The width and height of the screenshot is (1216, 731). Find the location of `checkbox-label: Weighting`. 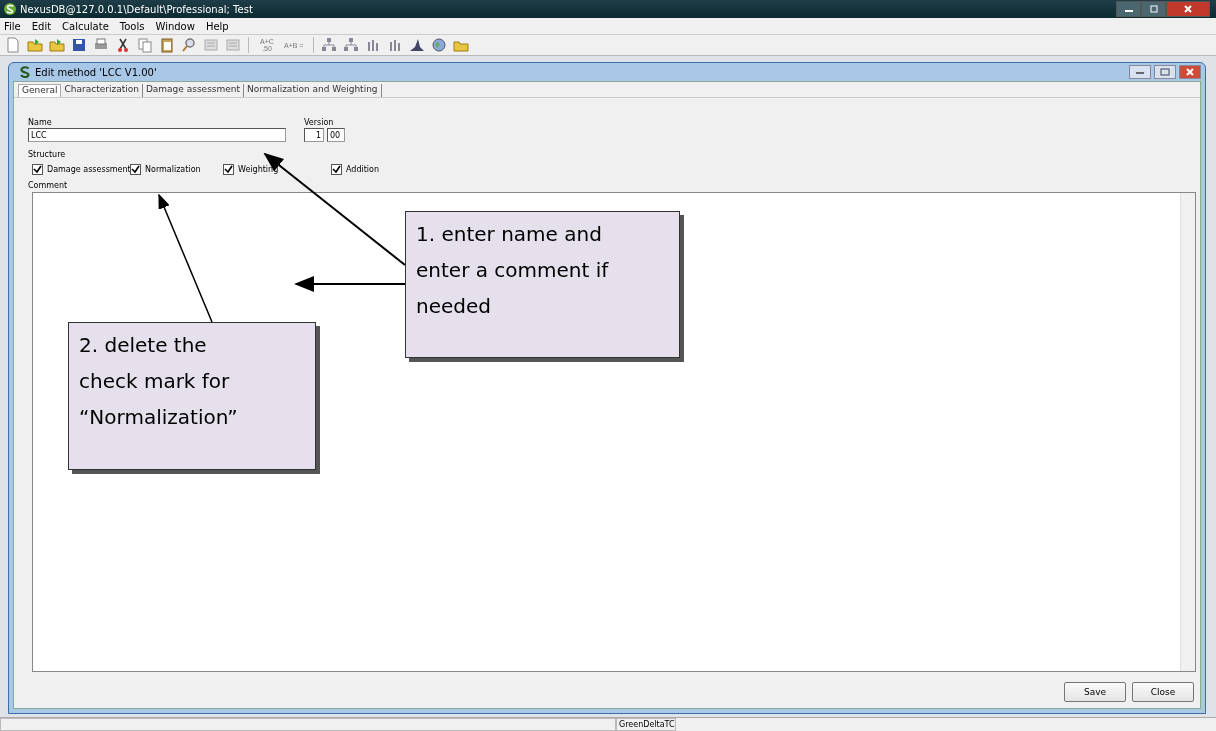

checkbox-label: Weighting is located at coordinates (258, 169).